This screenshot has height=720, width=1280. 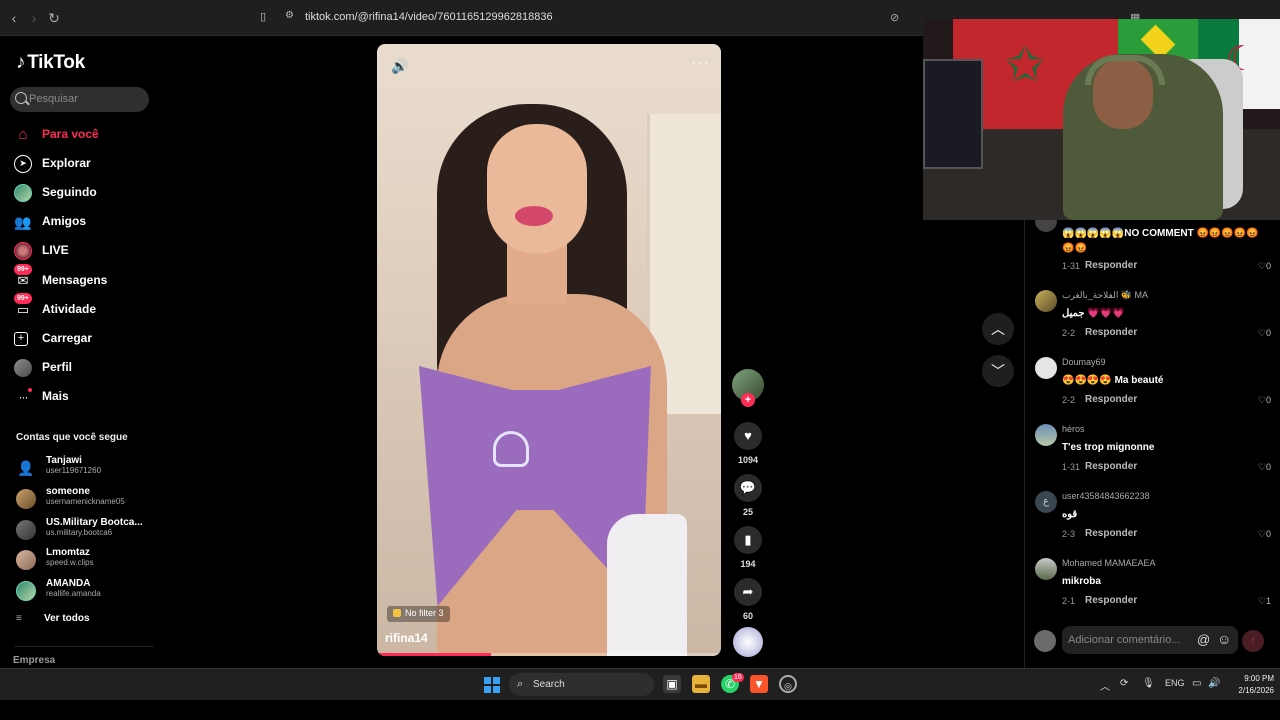 I want to click on comment-action: 💬 25, so click(x=748, y=495).